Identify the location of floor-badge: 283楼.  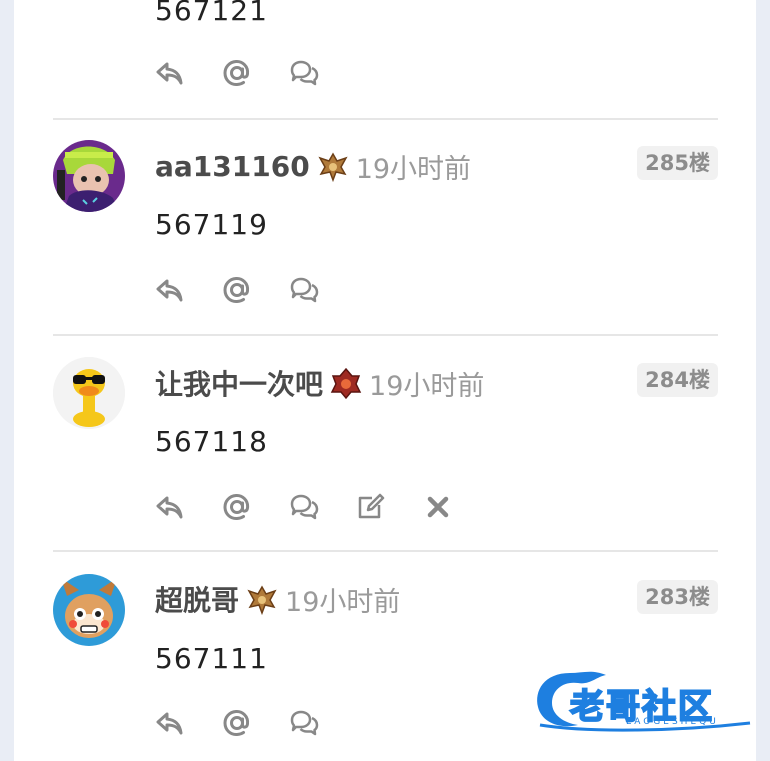
(677, 597).